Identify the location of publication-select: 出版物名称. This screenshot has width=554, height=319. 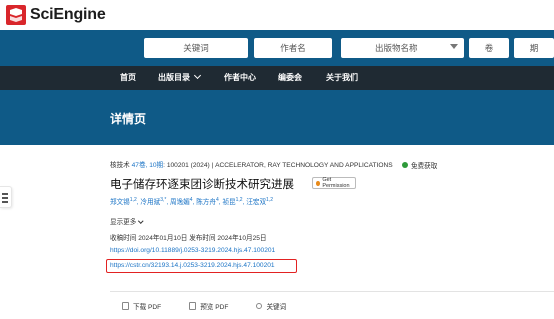
(402, 48).